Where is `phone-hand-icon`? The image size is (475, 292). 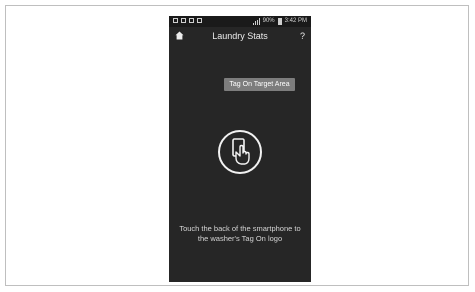
phone-hand-icon is located at coordinates (241, 151).